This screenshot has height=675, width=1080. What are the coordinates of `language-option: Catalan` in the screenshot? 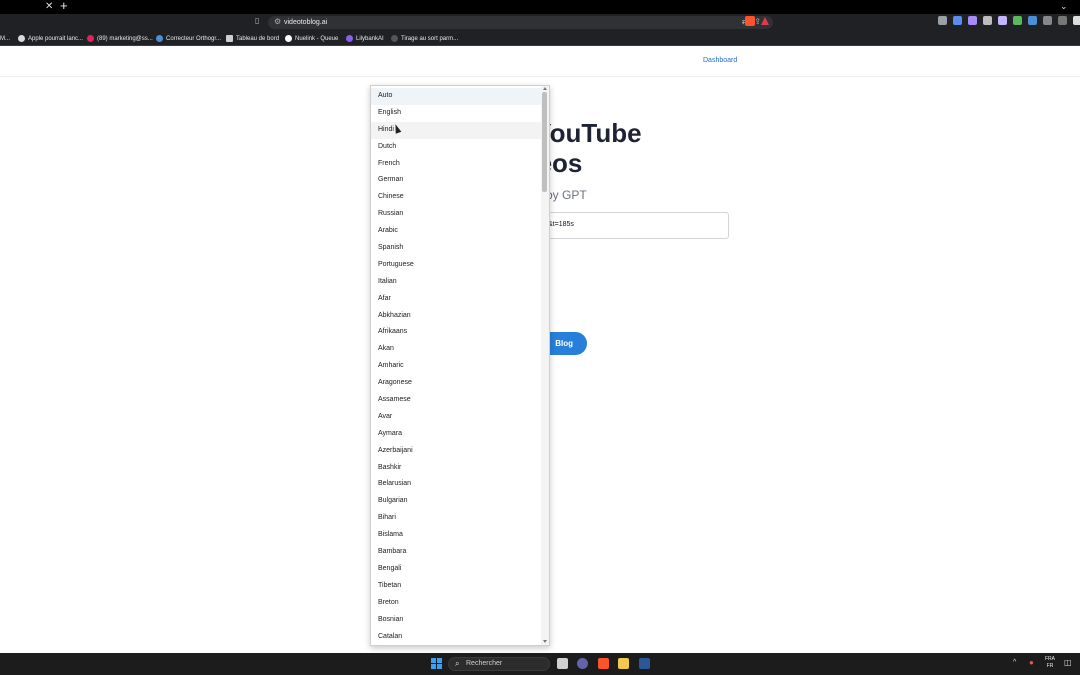 It's located at (456, 637).